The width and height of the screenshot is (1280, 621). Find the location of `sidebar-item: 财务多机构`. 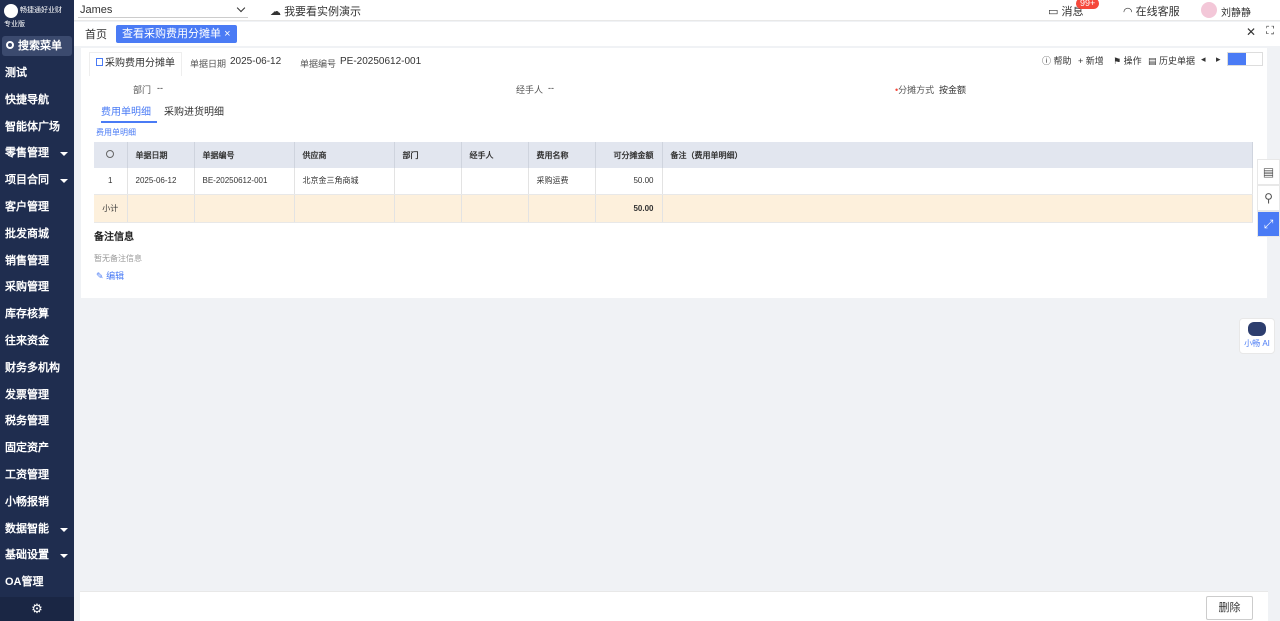

sidebar-item: 财务多机构 is located at coordinates (37, 368).